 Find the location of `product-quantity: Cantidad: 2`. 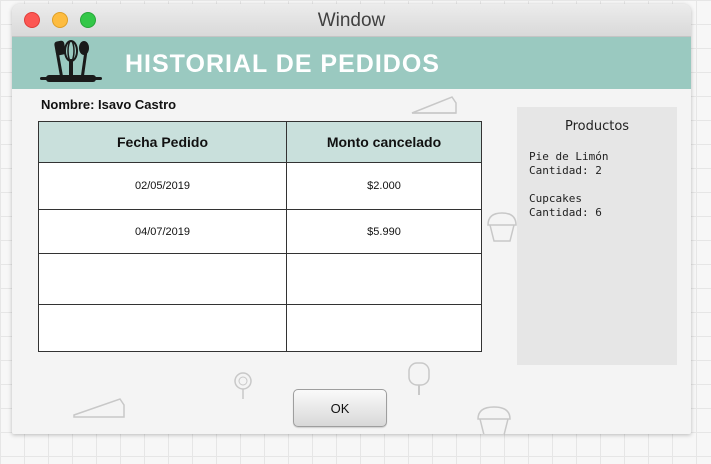

product-quantity: Cantidad: 2 is located at coordinates (565, 170).